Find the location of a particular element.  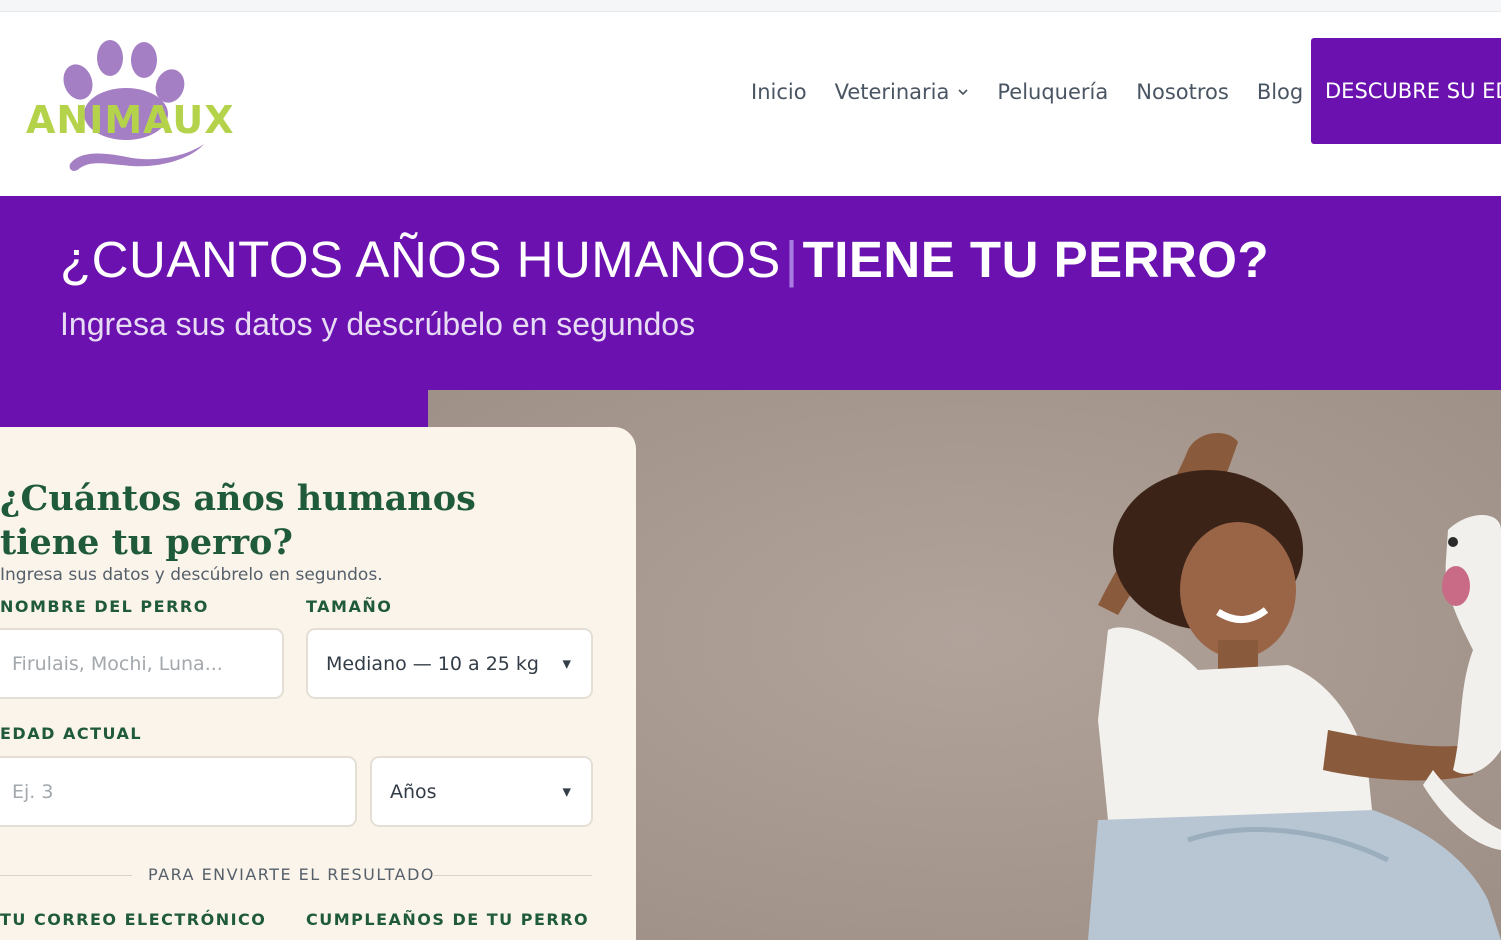

hero-purple-extension is located at coordinates (214, 410).